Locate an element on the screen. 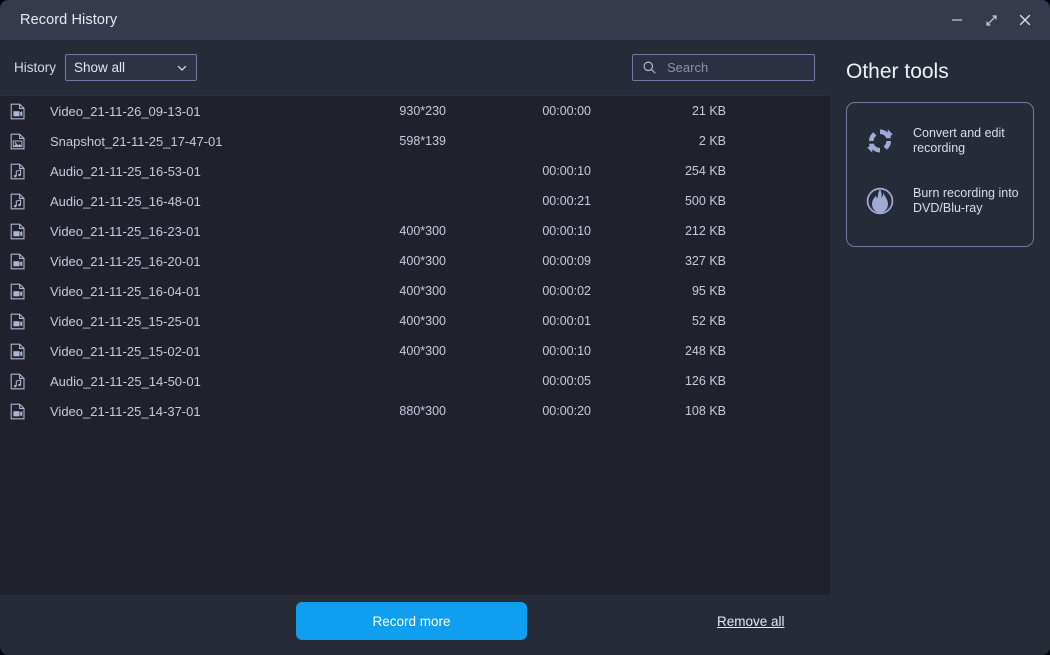 Image resolution: width=1050 pixels, height=655 pixels. file-size-cell: 500 KB is located at coordinates (705, 201).